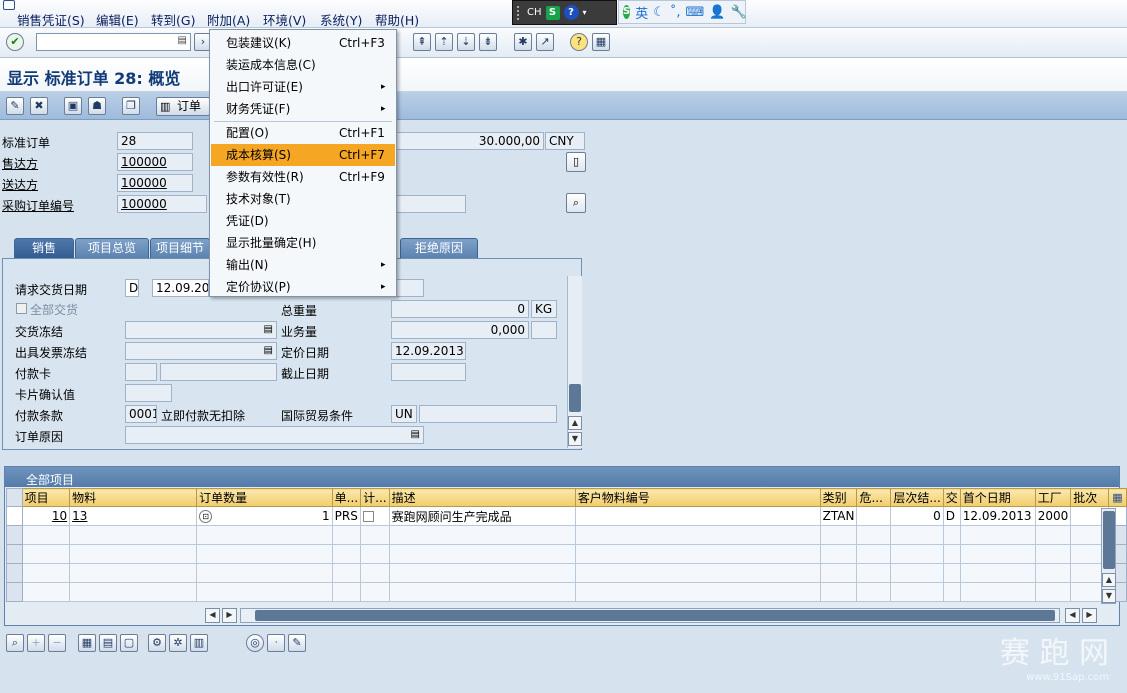  What do you see at coordinates (129, 643) in the screenshot?
I see `deselect-all-icon: ▢` at bounding box center [129, 643].